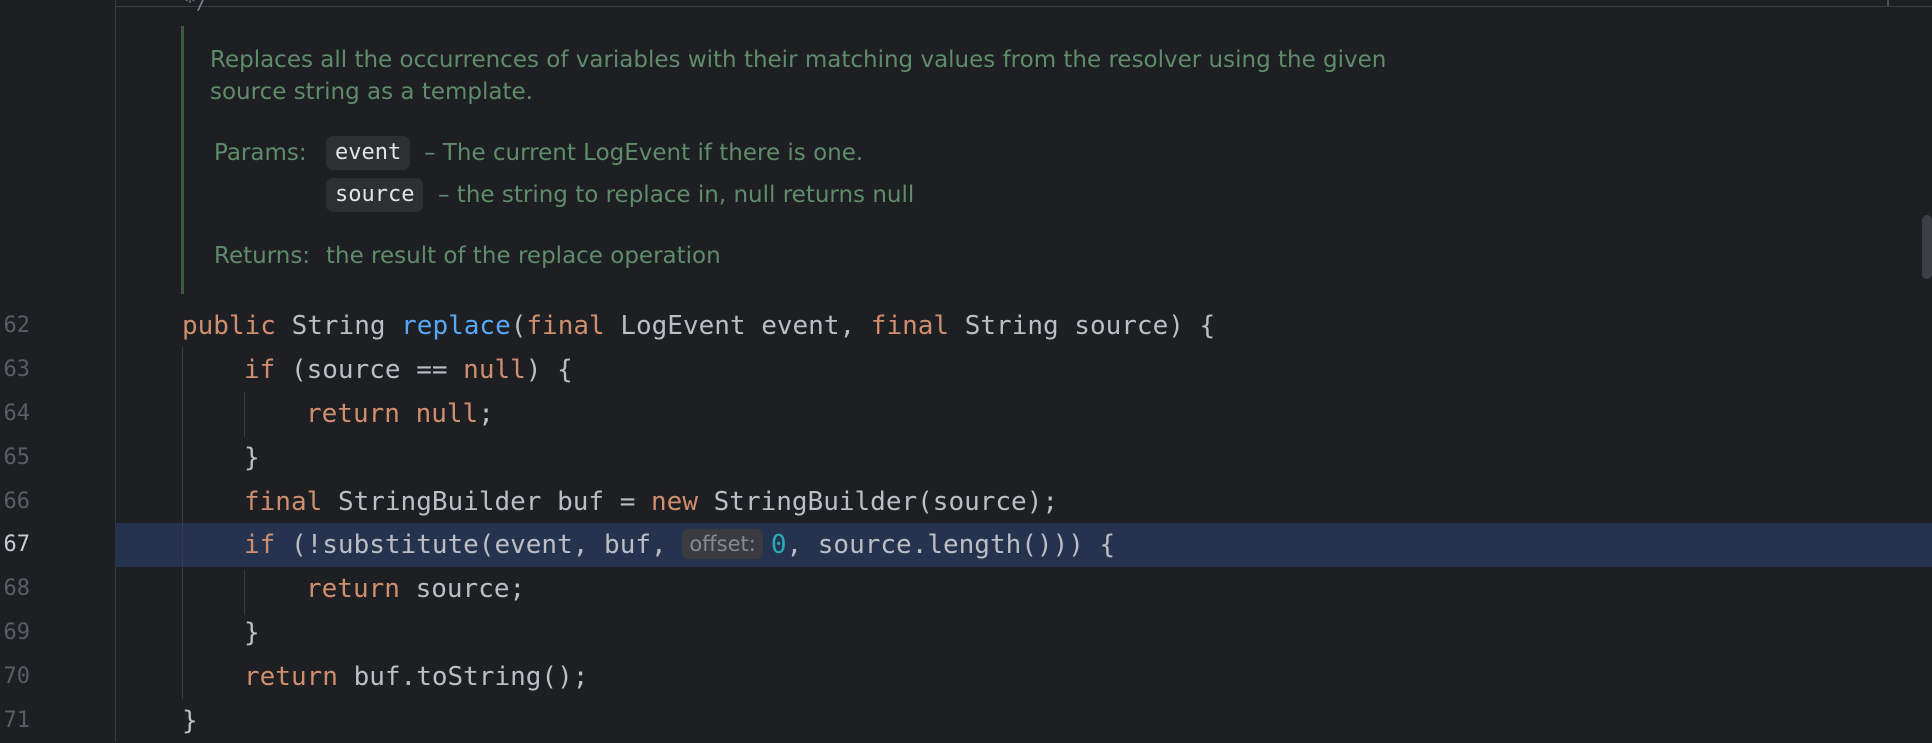 The height and width of the screenshot is (743, 1932). What do you see at coordinates (486, 414) in the screenshot?
I see `code-text: ;` at bounding box center [486, 414].